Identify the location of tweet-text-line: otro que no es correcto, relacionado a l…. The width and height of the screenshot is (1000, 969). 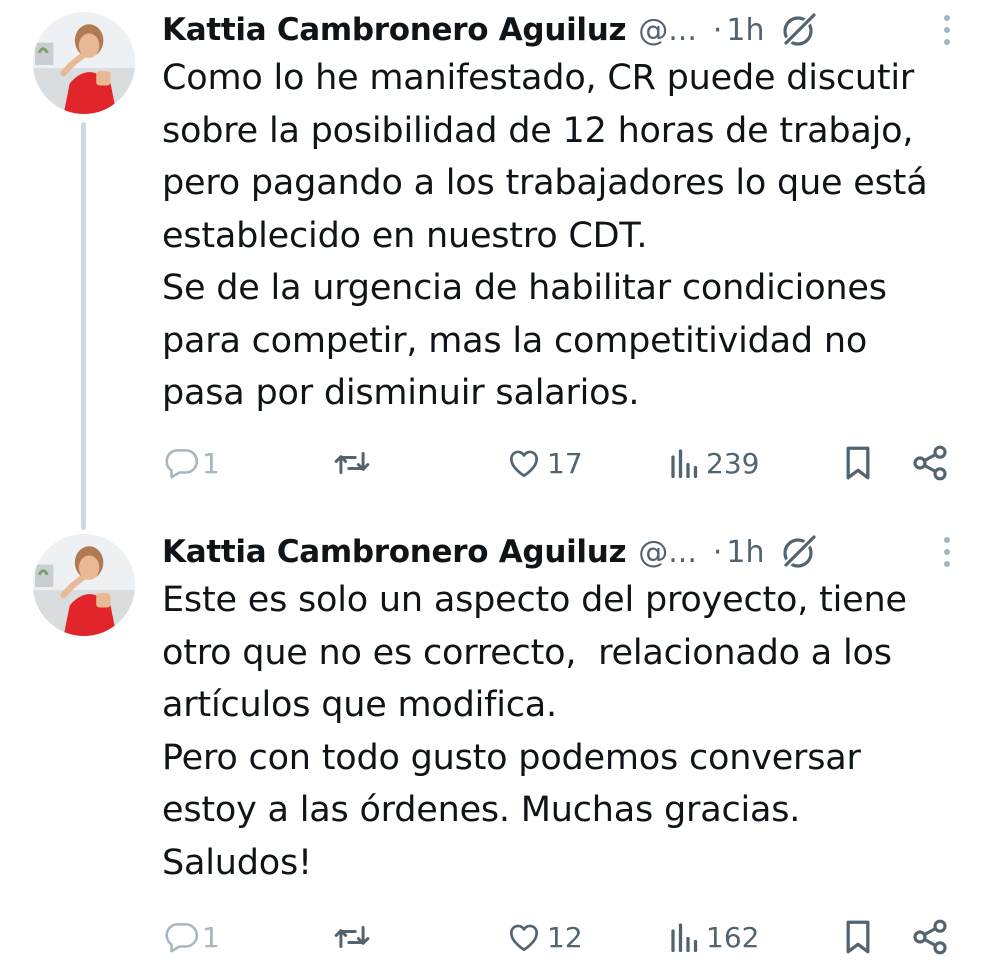
(527, 652).